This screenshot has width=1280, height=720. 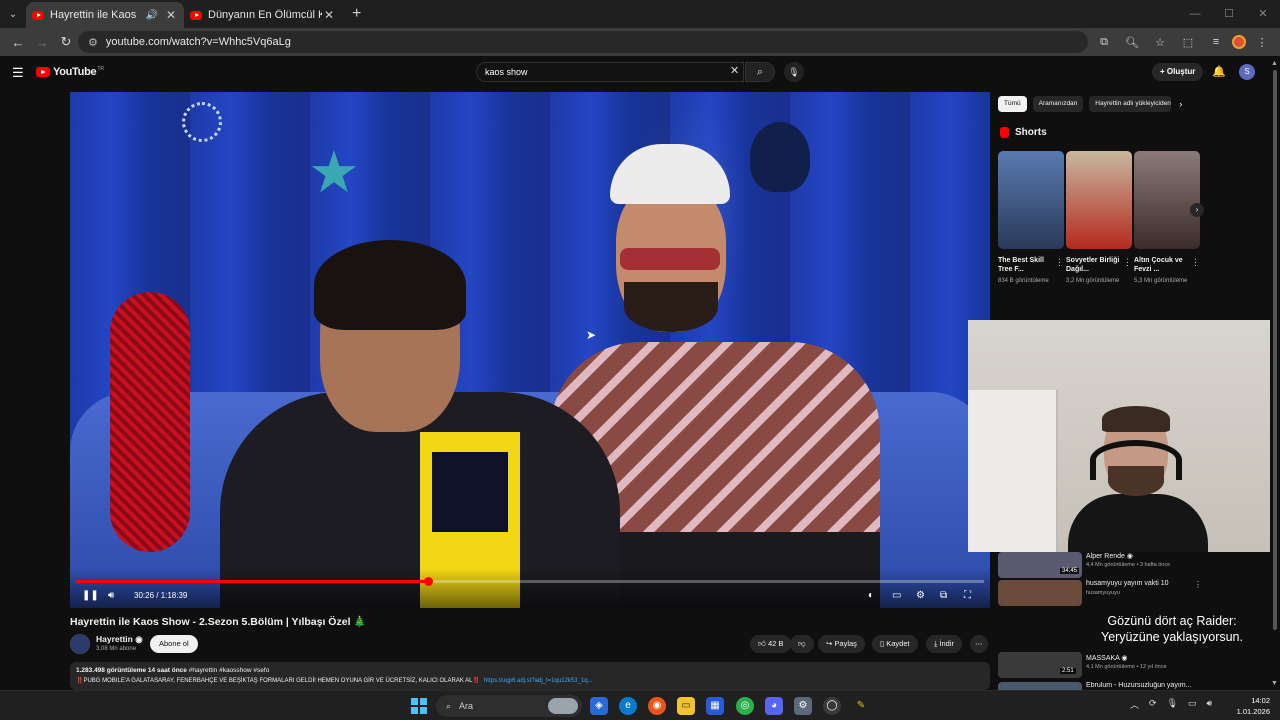 What do you see at coordinates (841, 644) in the screenshot?
I see `share-button: ↪ Paylaş` at bounding box center [841, 644].